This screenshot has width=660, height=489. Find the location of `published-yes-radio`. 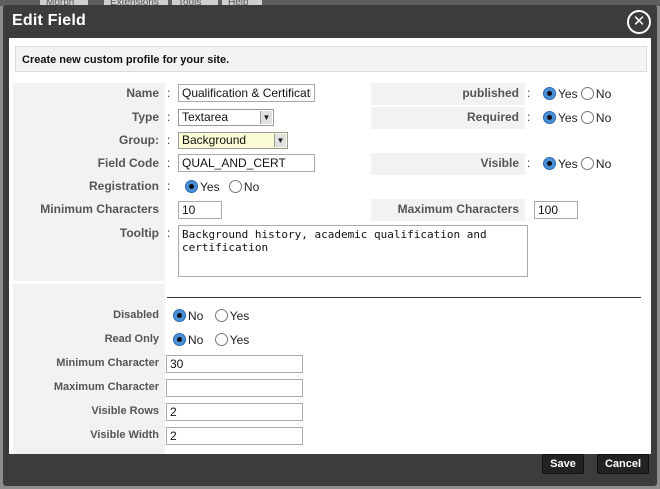

published-yes-radio is located at coordinates (549, 93).